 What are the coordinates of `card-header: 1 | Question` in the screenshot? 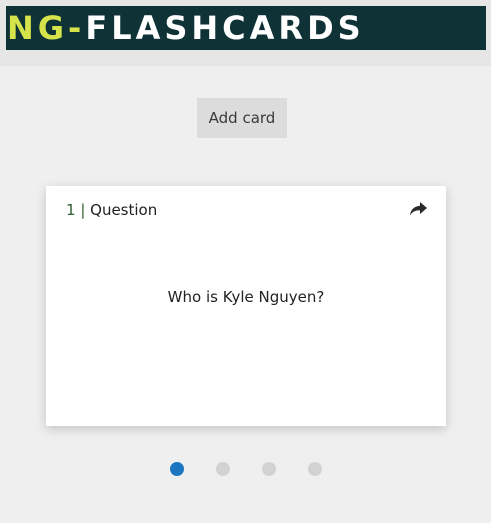 It's located at (111, 210).